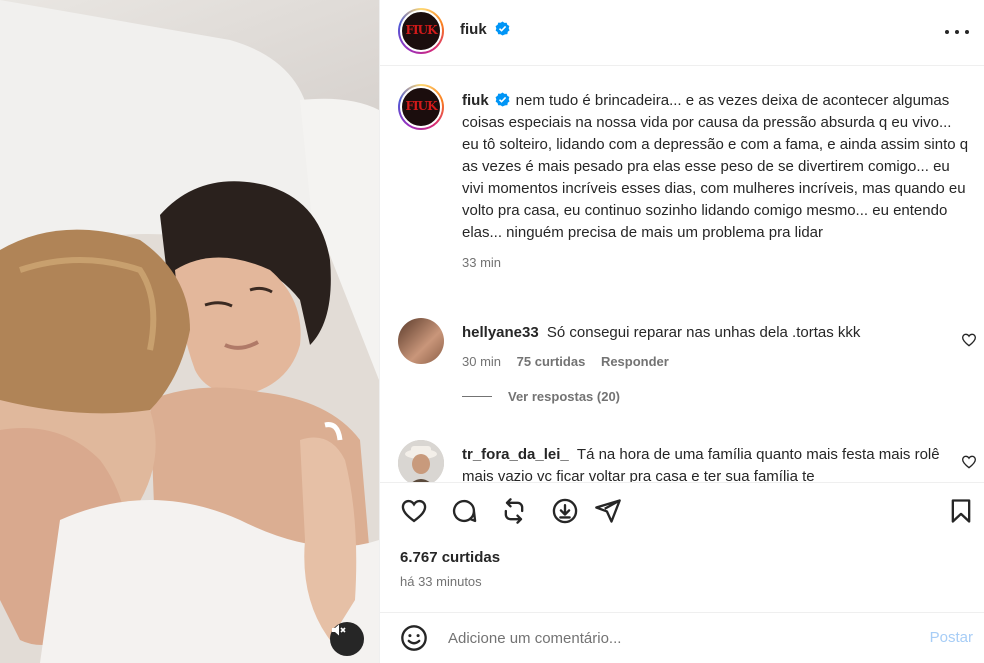  I want to click on comment-username: hellyane33, so click(500, 332).